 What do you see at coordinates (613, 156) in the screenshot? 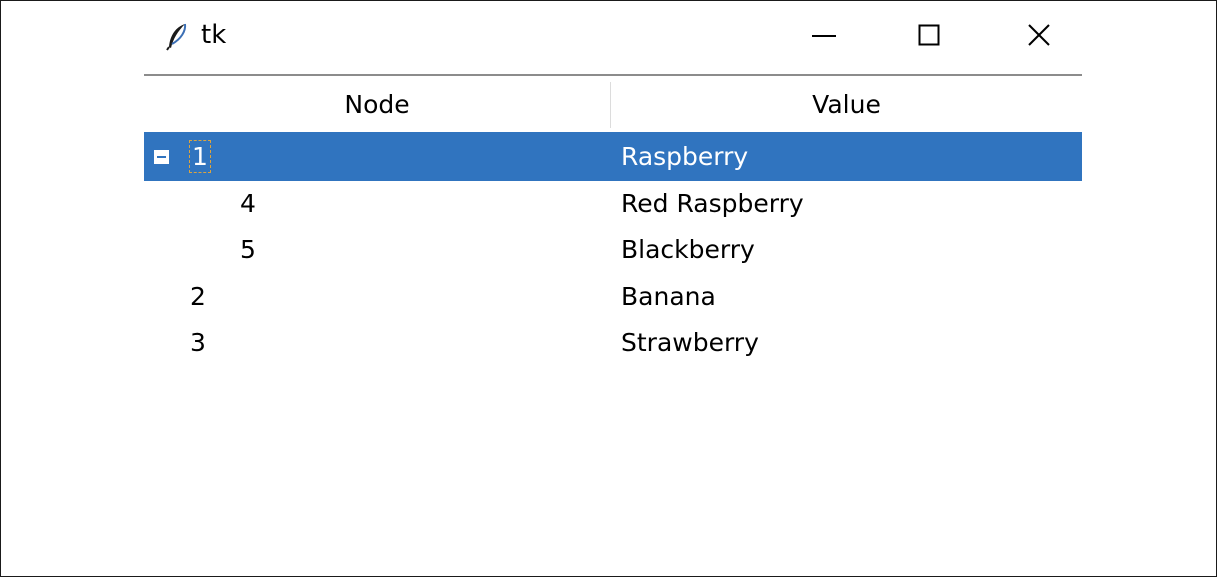
I see `tree-row-1: 1 Raspberry` at bounding box center [613, 156].